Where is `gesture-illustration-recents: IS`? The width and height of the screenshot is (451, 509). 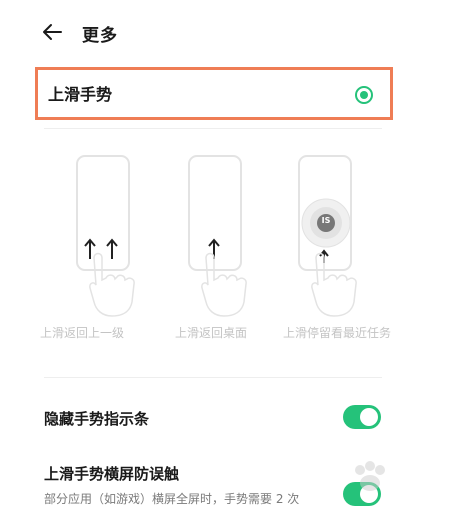 gesture-illustration-recents: IS is located at coordinates (331, 236).